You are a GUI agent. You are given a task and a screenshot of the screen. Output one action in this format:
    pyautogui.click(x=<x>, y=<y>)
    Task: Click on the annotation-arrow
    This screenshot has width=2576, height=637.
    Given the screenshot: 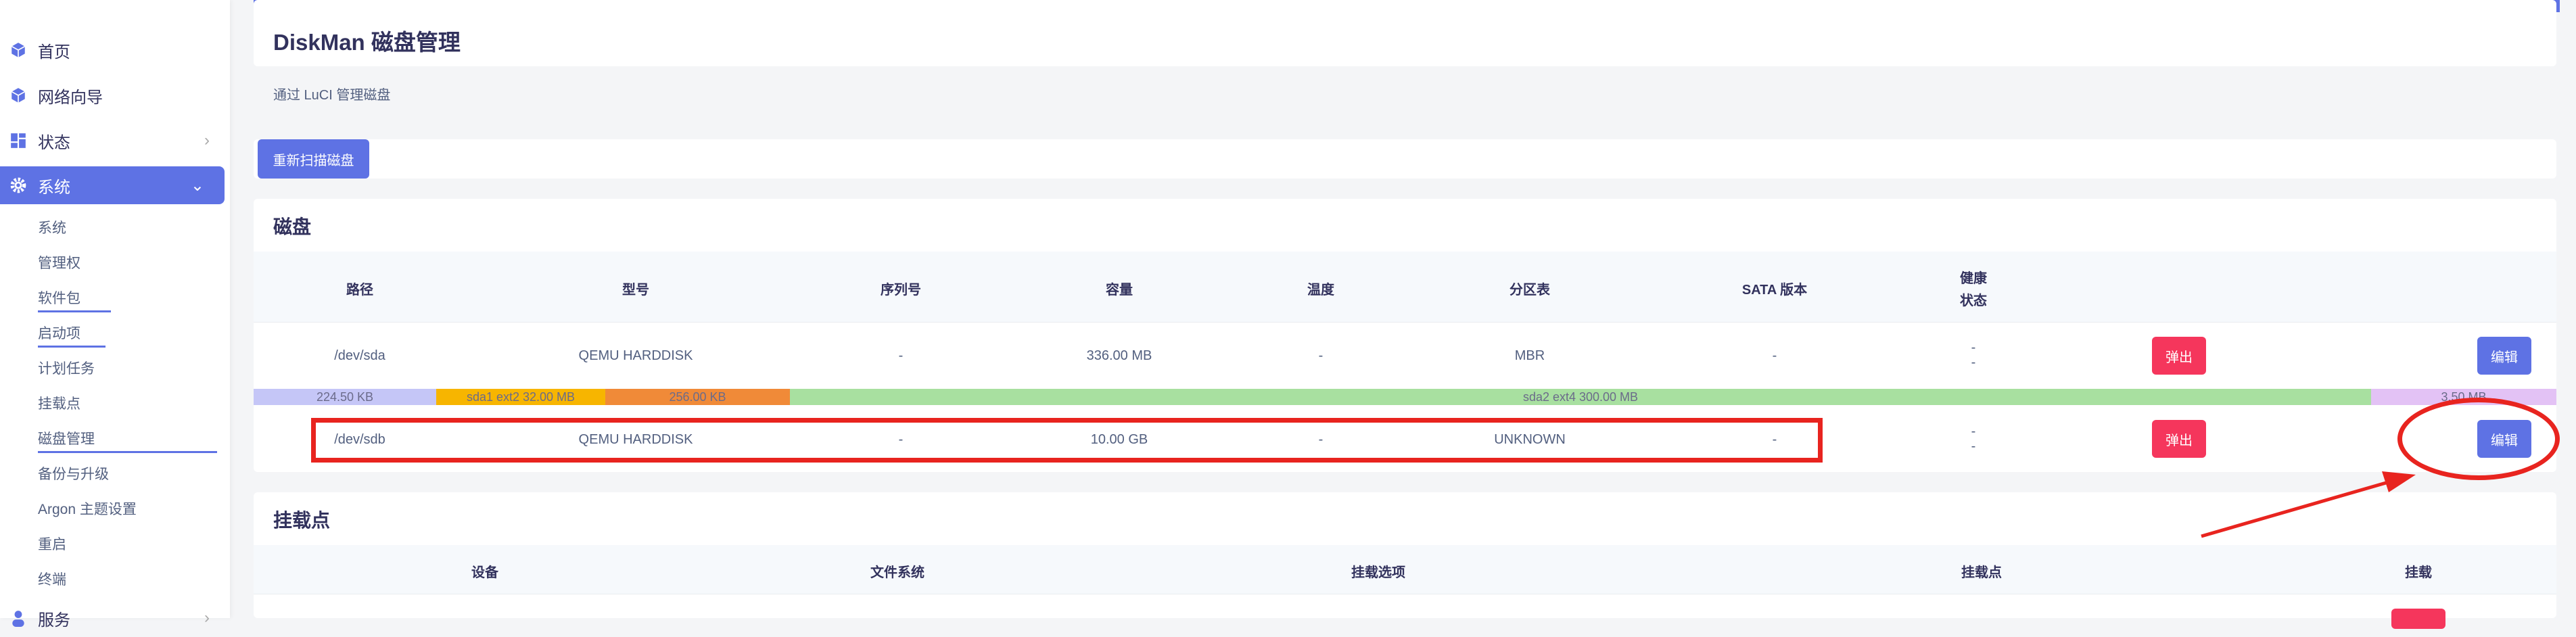 What is the action you would take?
    pyautogui.click(x=2308, y=504)
    